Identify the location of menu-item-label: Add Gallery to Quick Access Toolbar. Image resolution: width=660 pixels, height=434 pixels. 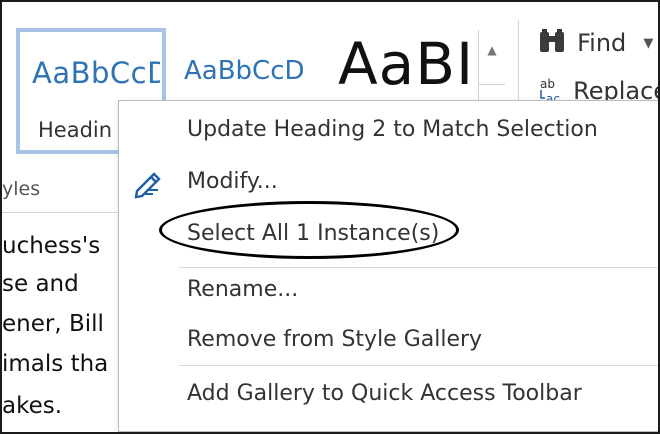
(384, 393).